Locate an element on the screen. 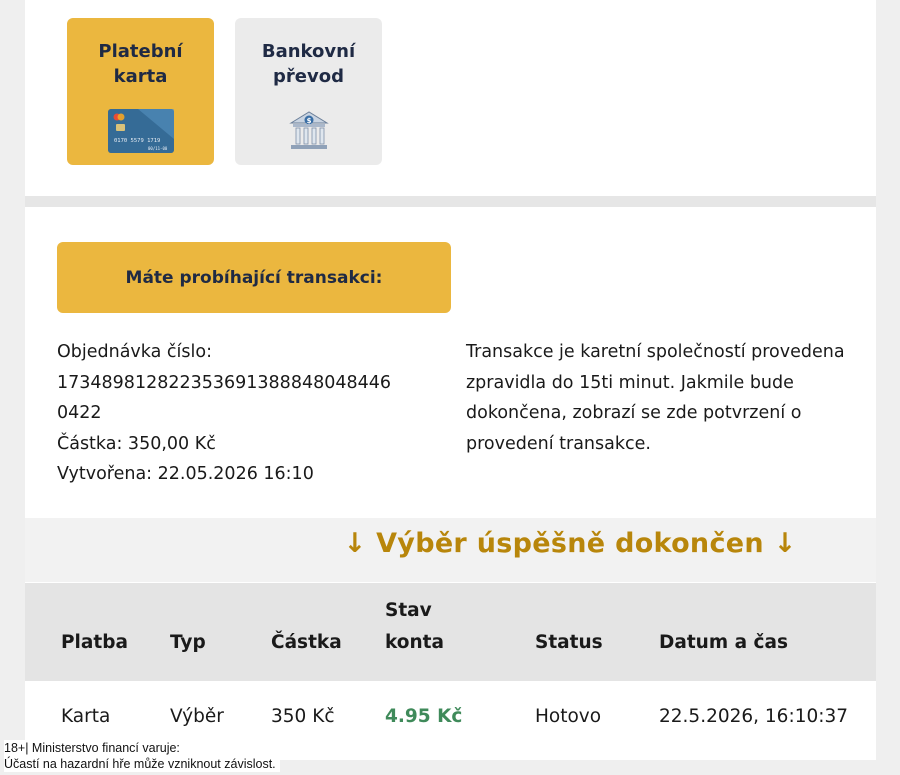 The width and height of the screenshot is (900, 775). header-status: Status is located at coordinates (569, 642).